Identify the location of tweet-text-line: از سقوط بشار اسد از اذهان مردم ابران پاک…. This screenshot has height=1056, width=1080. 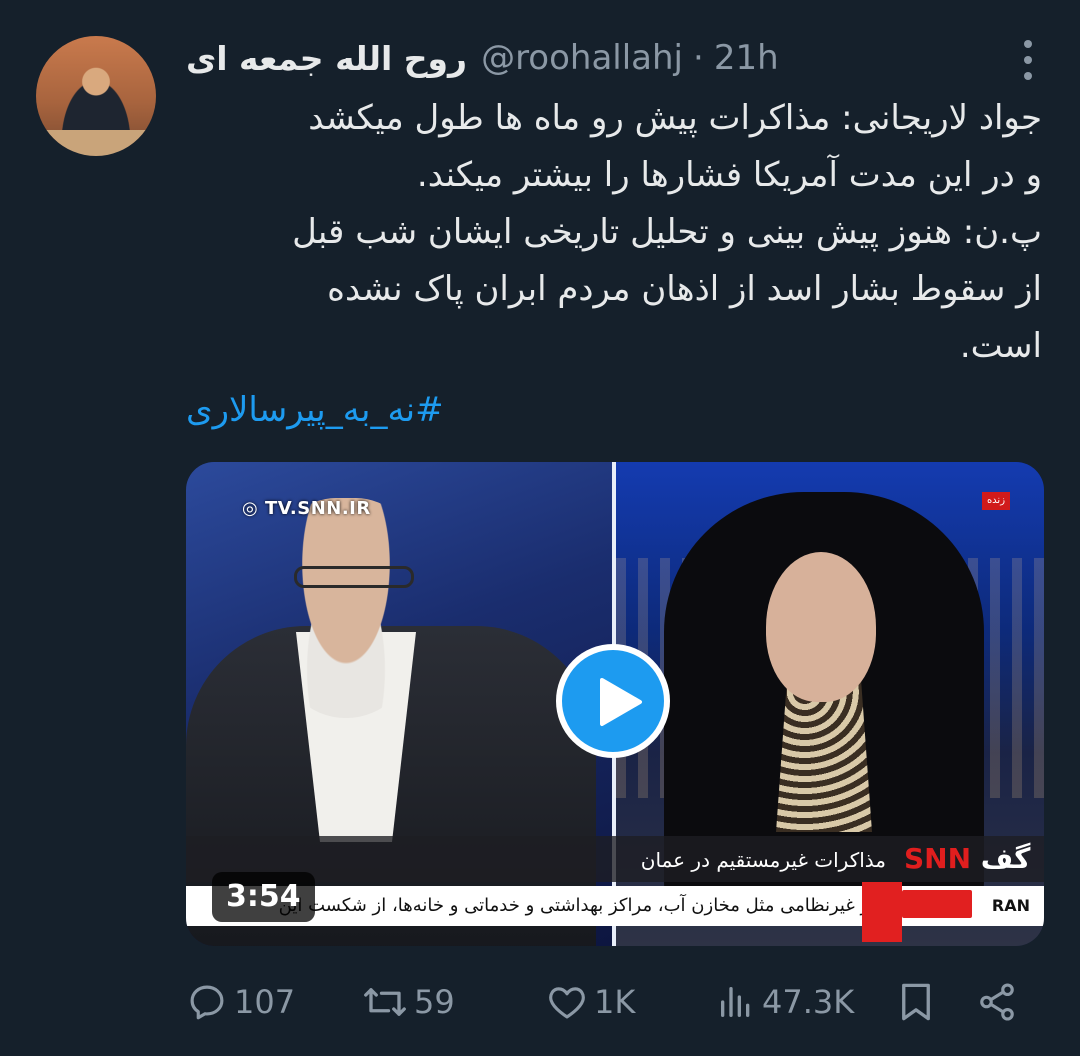
(684, 289).